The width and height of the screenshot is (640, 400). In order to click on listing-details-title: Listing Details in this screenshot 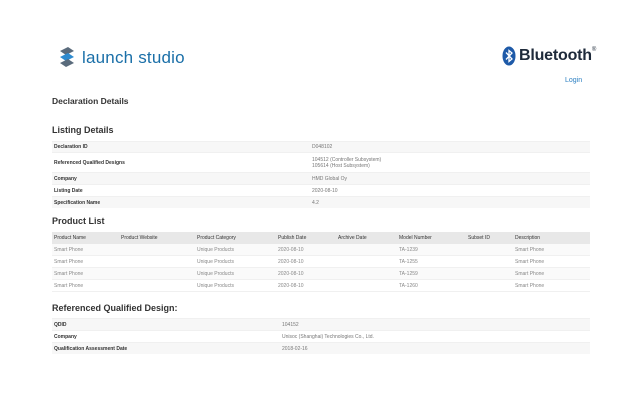, I will do `click(83, 130)`.